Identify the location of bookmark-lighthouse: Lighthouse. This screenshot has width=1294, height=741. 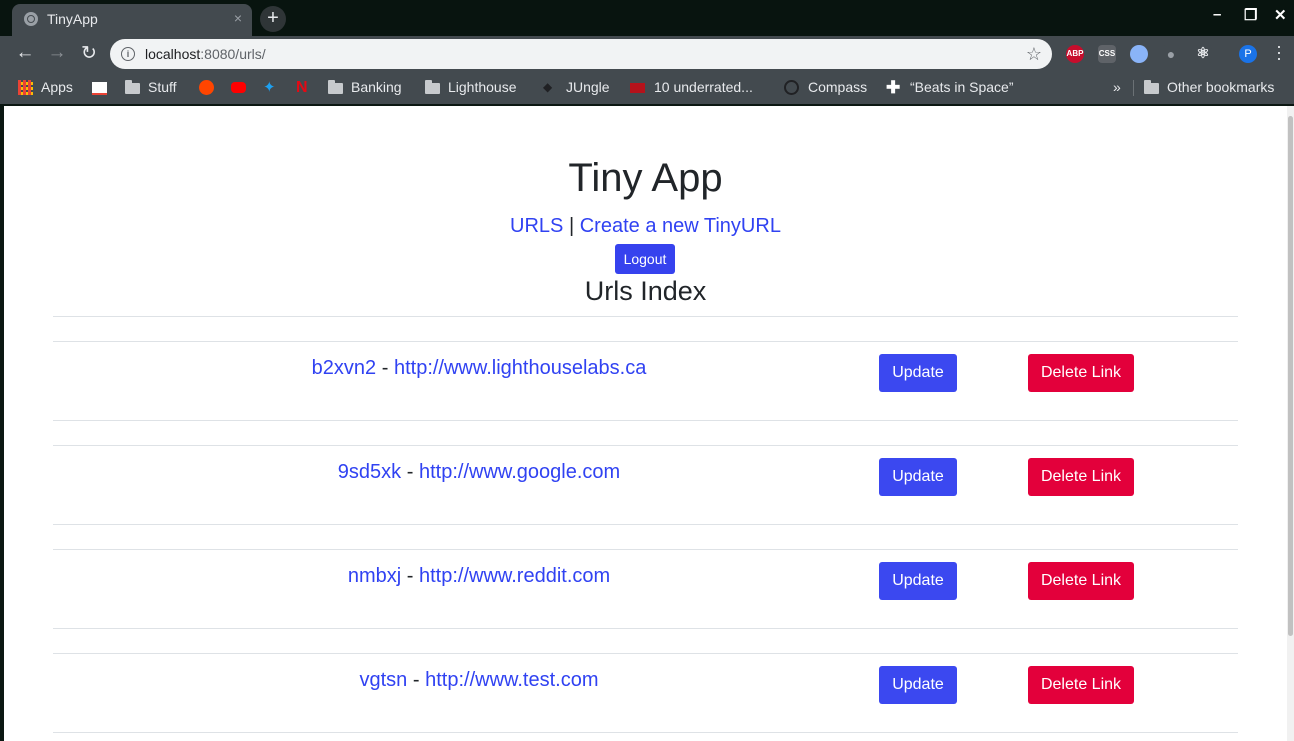
(482, 87).